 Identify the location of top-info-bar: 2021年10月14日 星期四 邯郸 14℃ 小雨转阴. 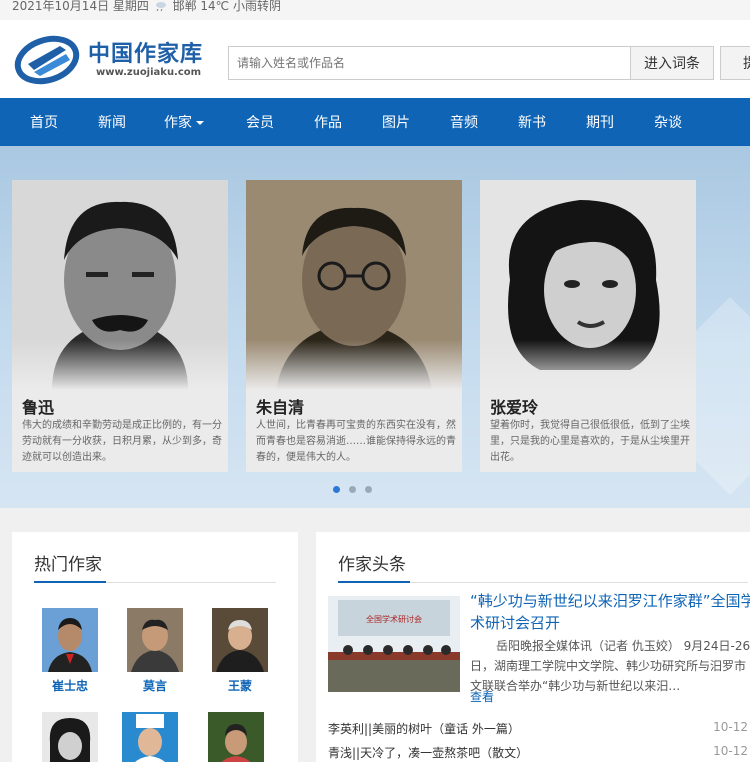
(375, 10).